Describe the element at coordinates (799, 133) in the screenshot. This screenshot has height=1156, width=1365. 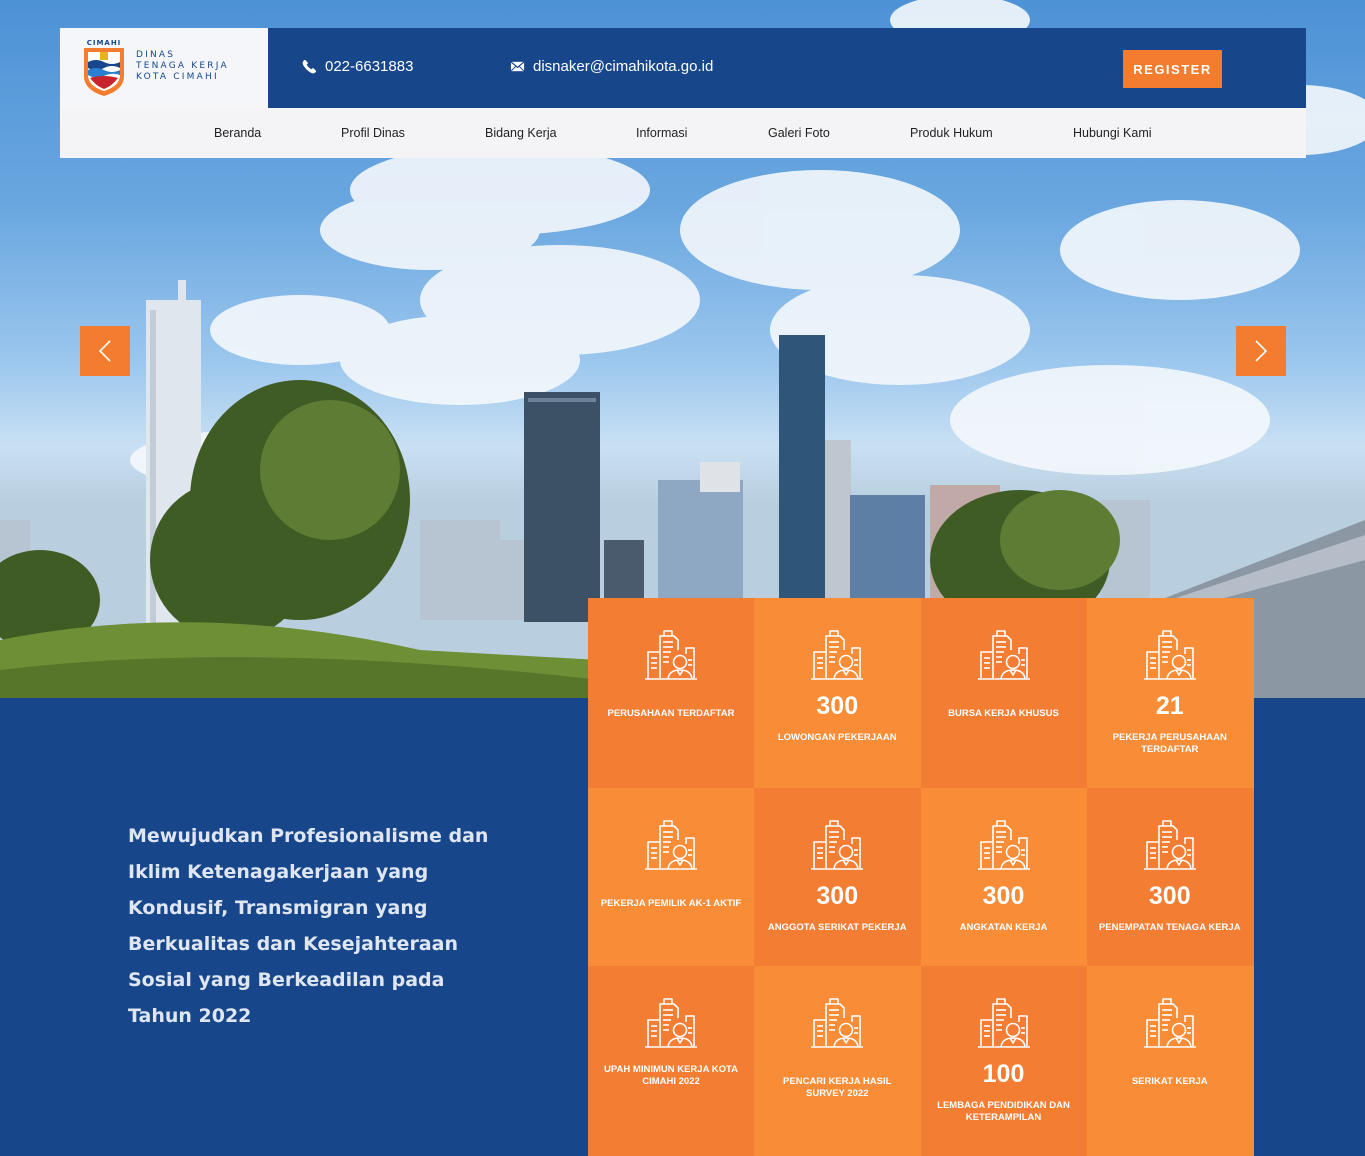
I see `nav-item-galeri-foto: Galeri Foto` at that location.